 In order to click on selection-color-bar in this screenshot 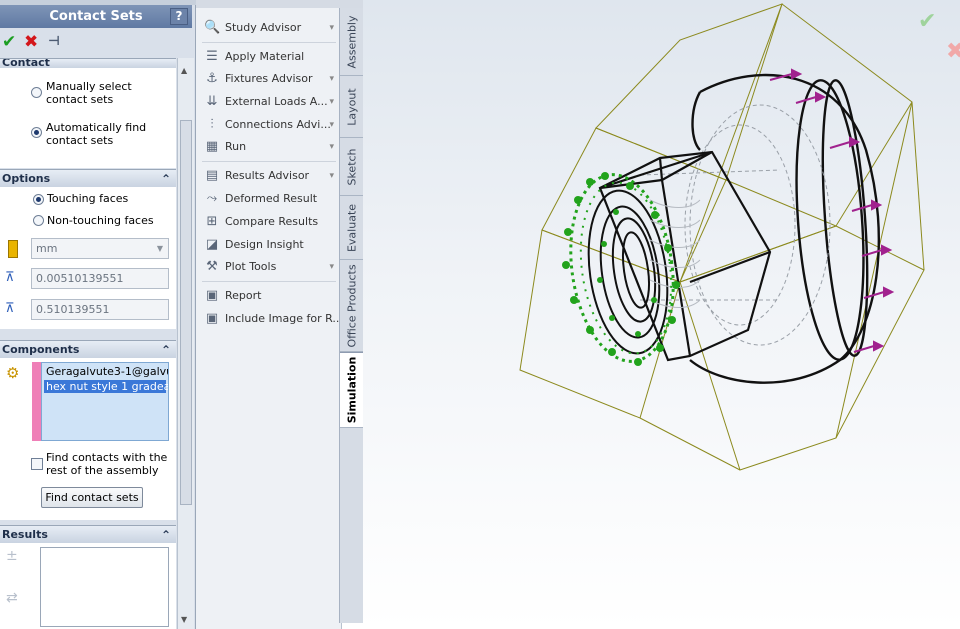, I will do `click(36, 401)`.